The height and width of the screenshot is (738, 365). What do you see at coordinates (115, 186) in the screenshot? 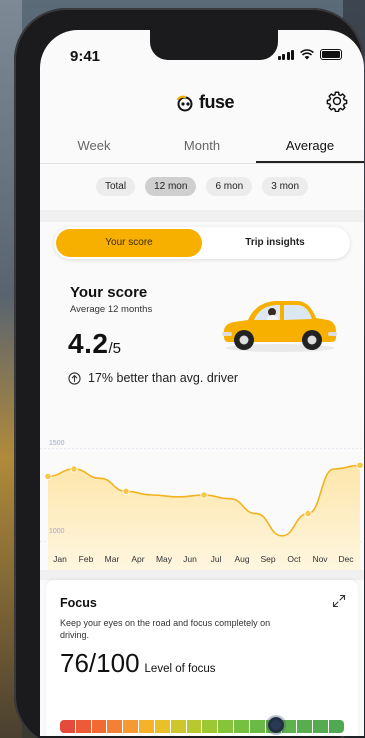
I see `chip-total: Total` at bounding box center [115, 186].